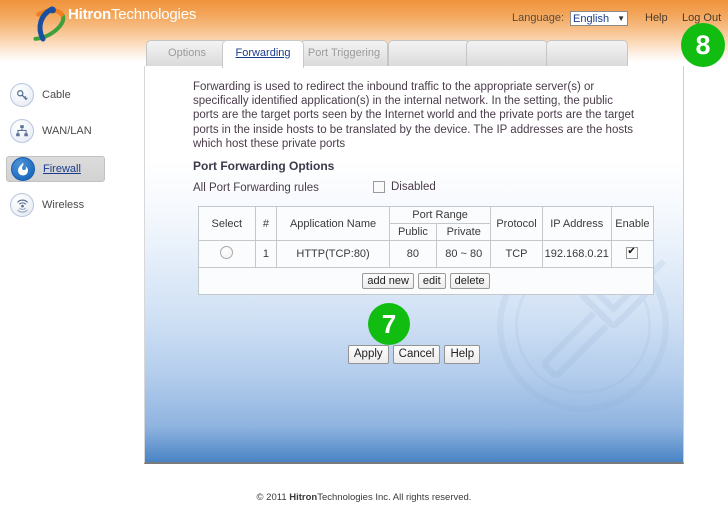 The height and width of the screenshot is (507, 728). Describe the element at coordinates (67, 131) in the screenshot. I see `sidebar-item-label: WAN/LAN` at that location.